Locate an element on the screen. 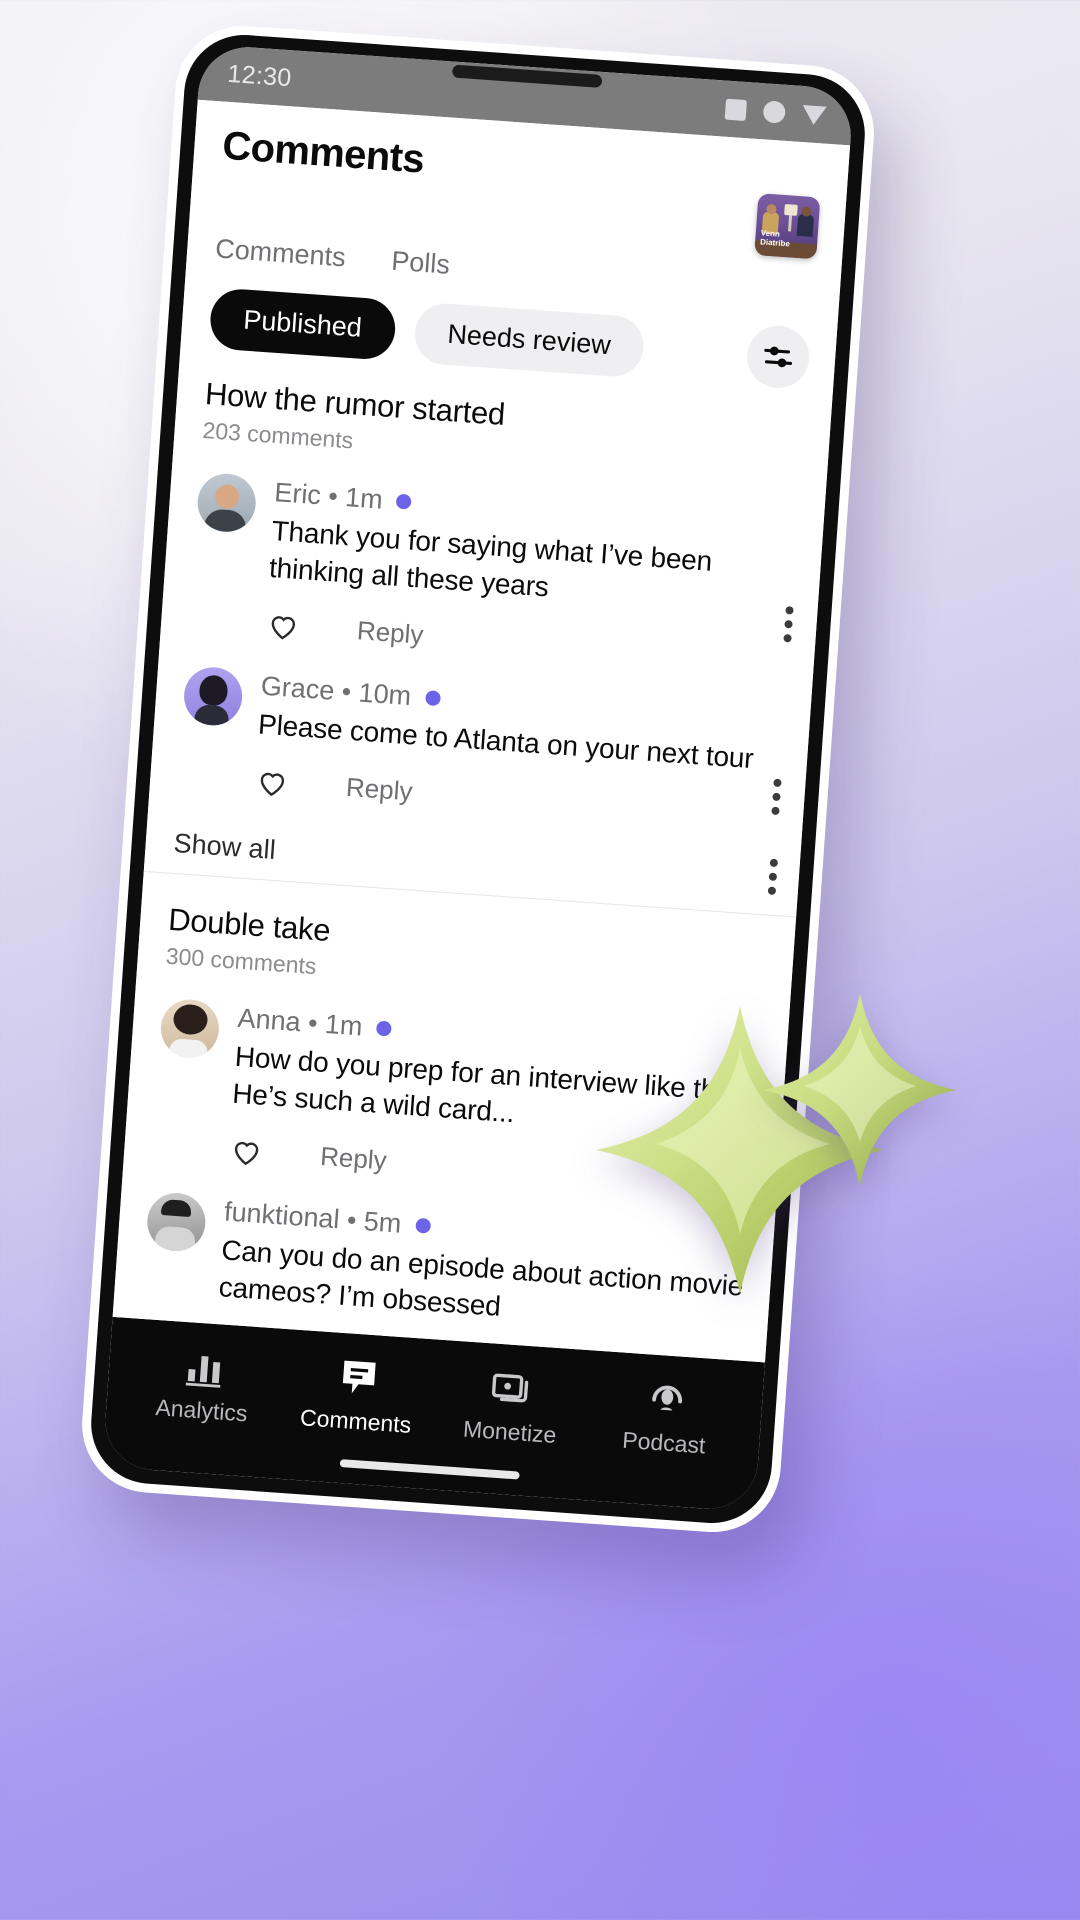  nav-item-monetize: Monetize is located at coordinates (512, 1407).